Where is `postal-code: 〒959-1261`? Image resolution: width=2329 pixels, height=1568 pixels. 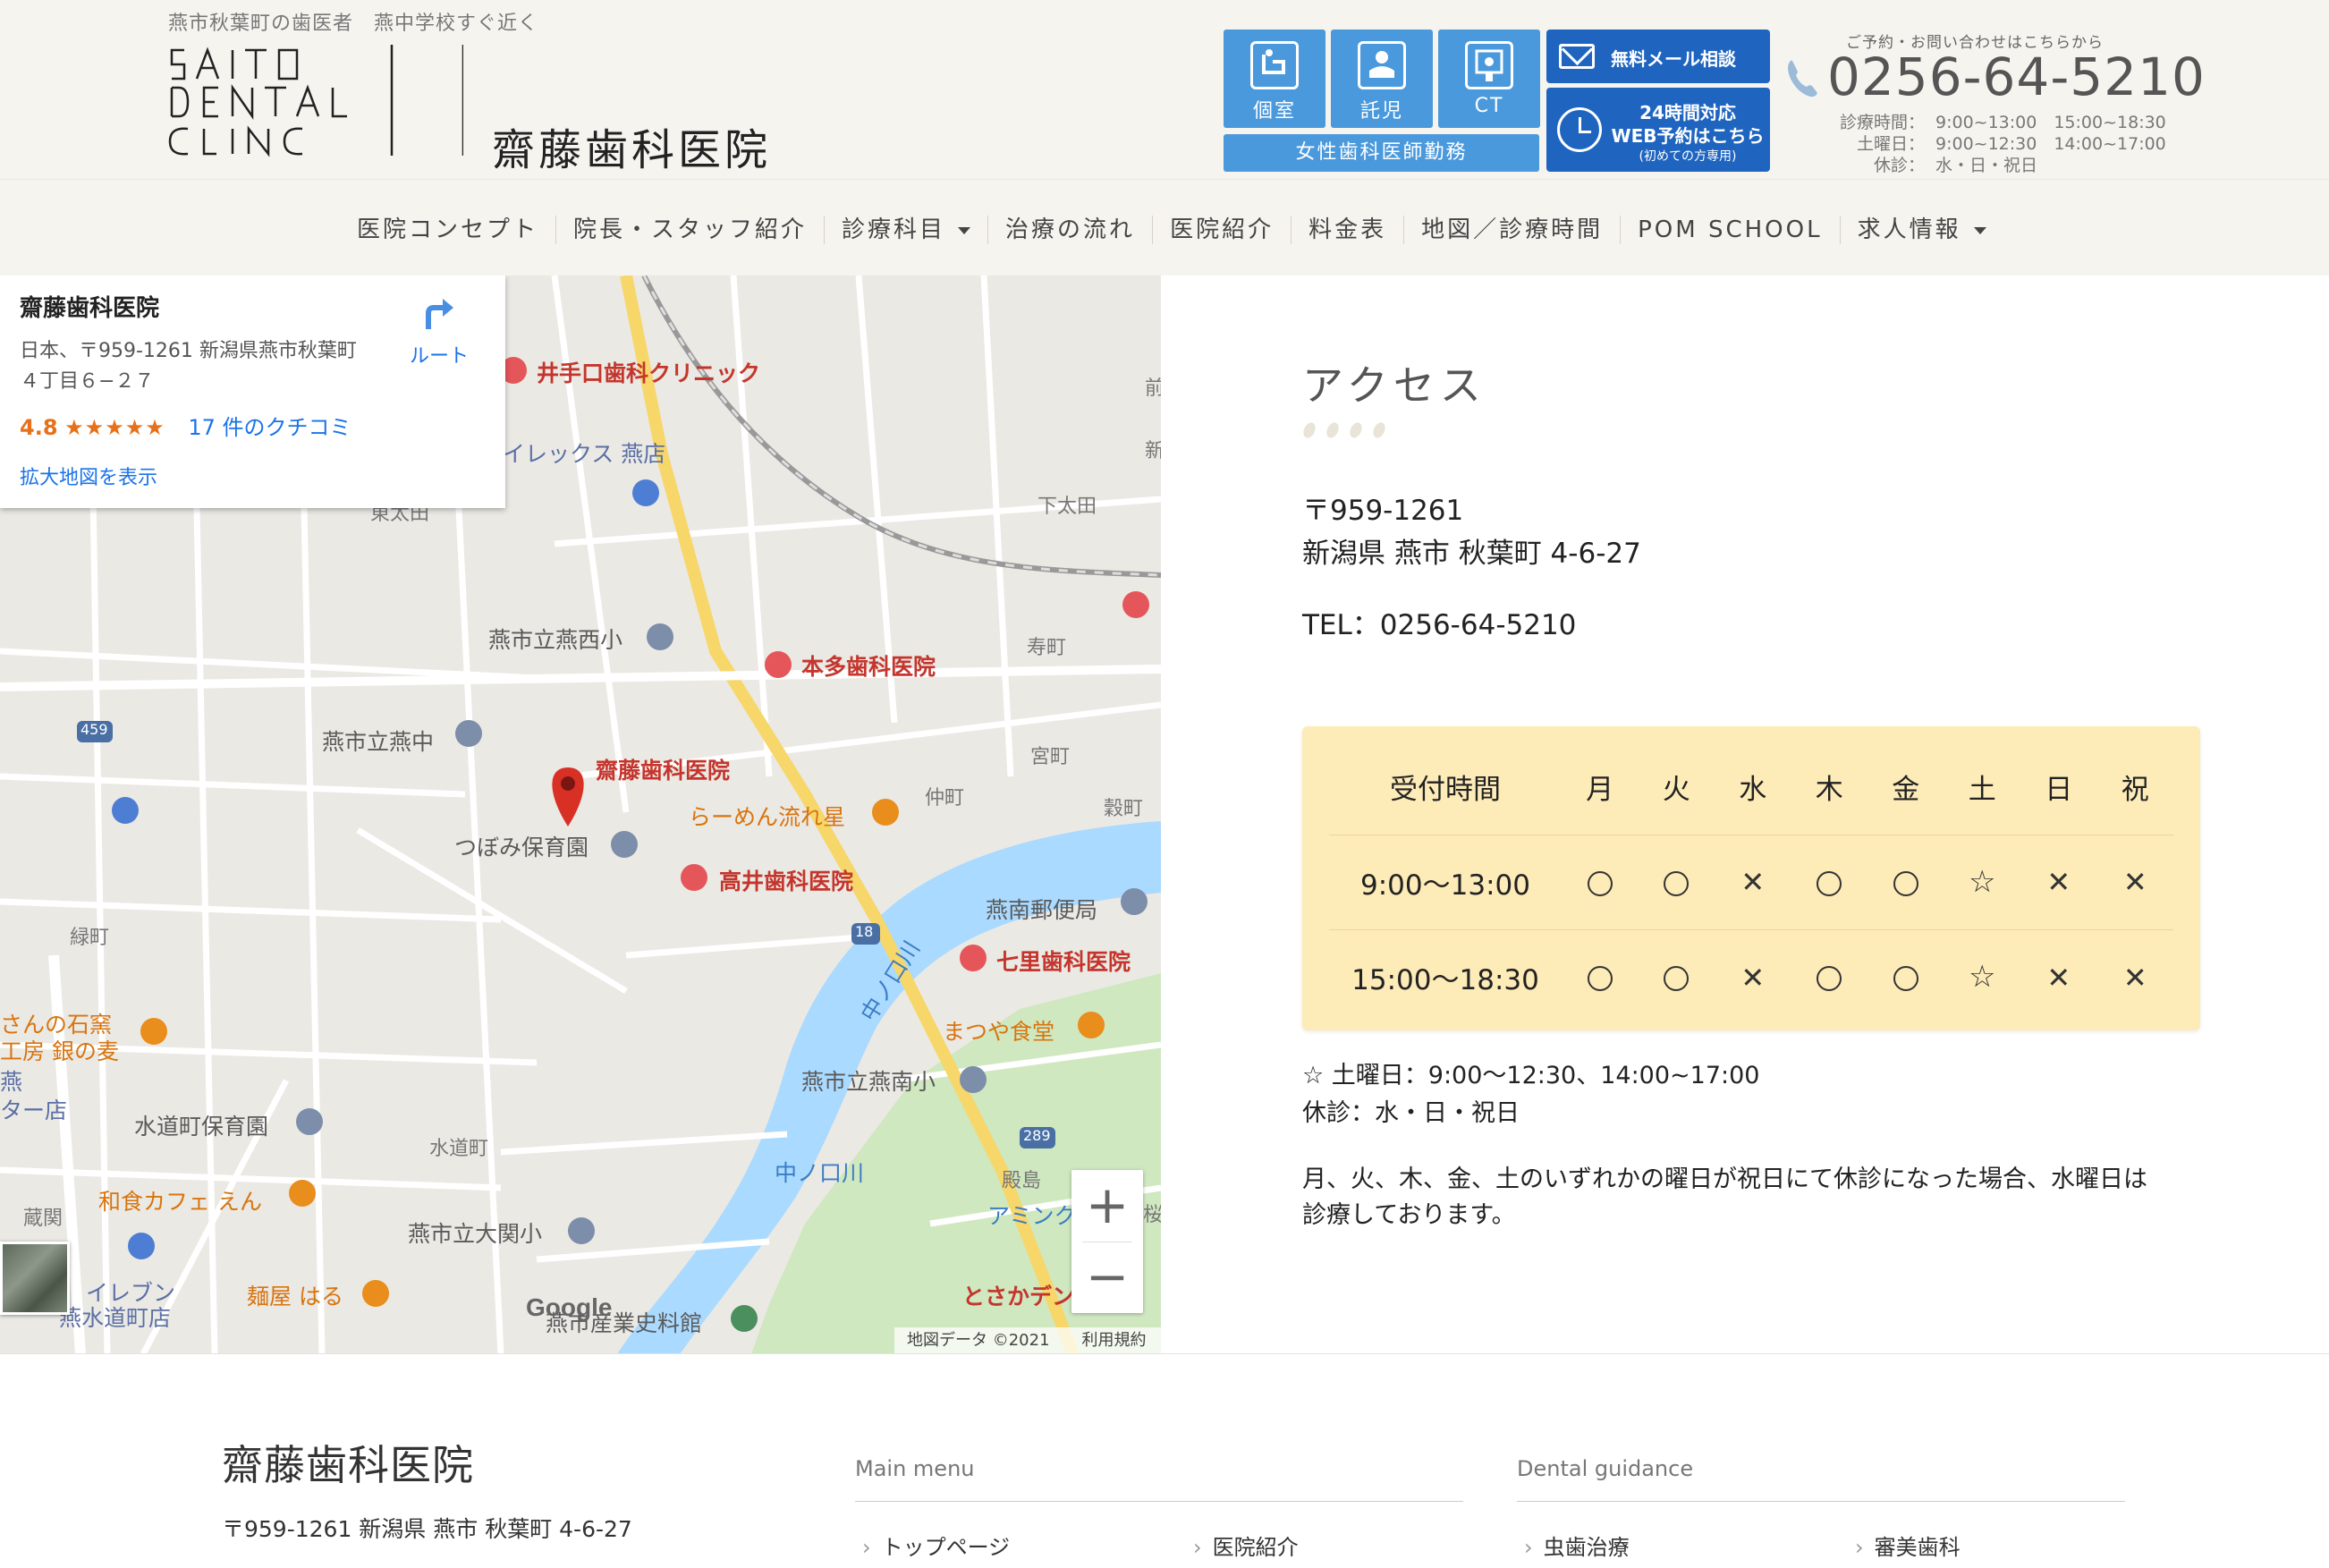
postal-code: 〒959-1261 is located at coordinates (1383, 511).